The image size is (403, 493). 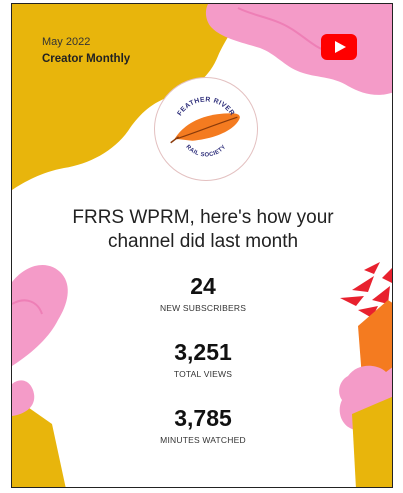 What do you see at coordinates (339, 47) in the screenshot?
I see `youtube-play-icon` at bounding box center [339, 47].